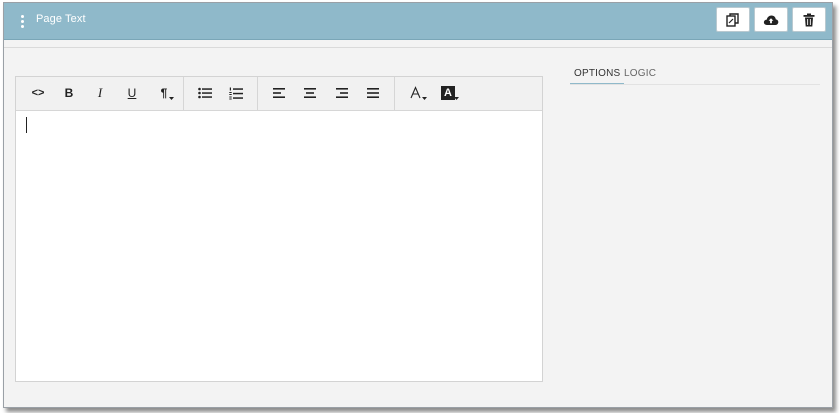 The width and height of the screenshot is (840, 413). I want to click on bulleted-list-button, so click(205, 93).